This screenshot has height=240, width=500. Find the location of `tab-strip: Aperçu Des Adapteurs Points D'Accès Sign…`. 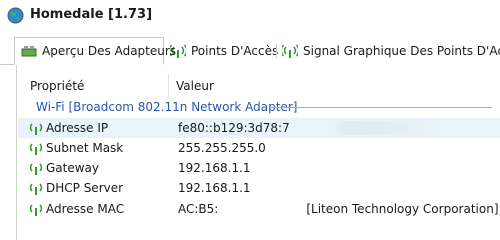

tab-strip: Aperçu Des Adapteurs Points D'Accès Sign… is located at coordinates (250, 49).